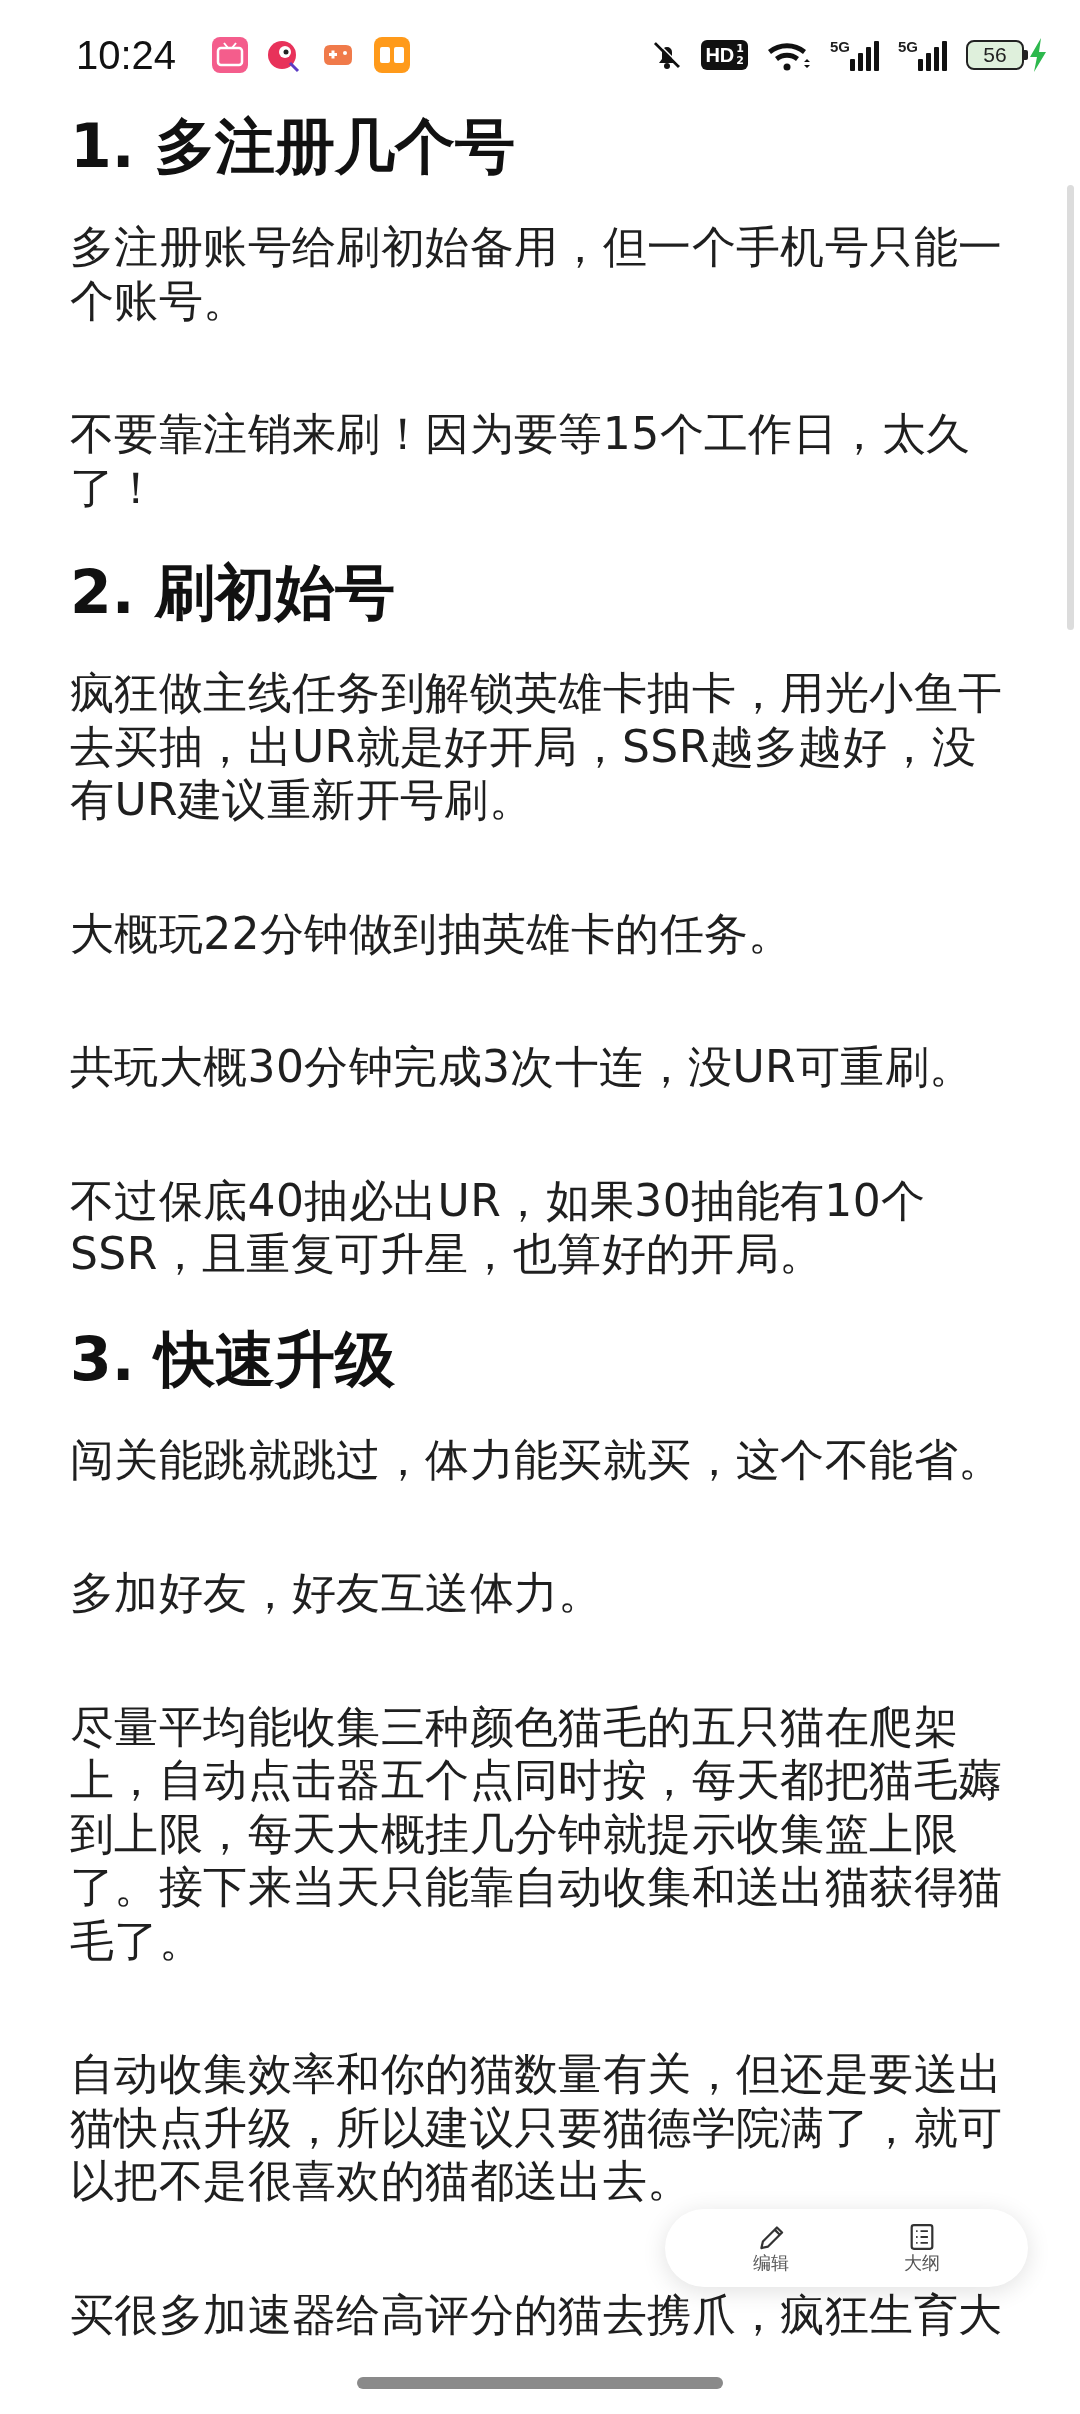 Image resolution: width=1080 pixels, height=2414 pixels. Describe the element at coordinates (230, 55) in the screenshot. I see `tv-app-icon` at that location.